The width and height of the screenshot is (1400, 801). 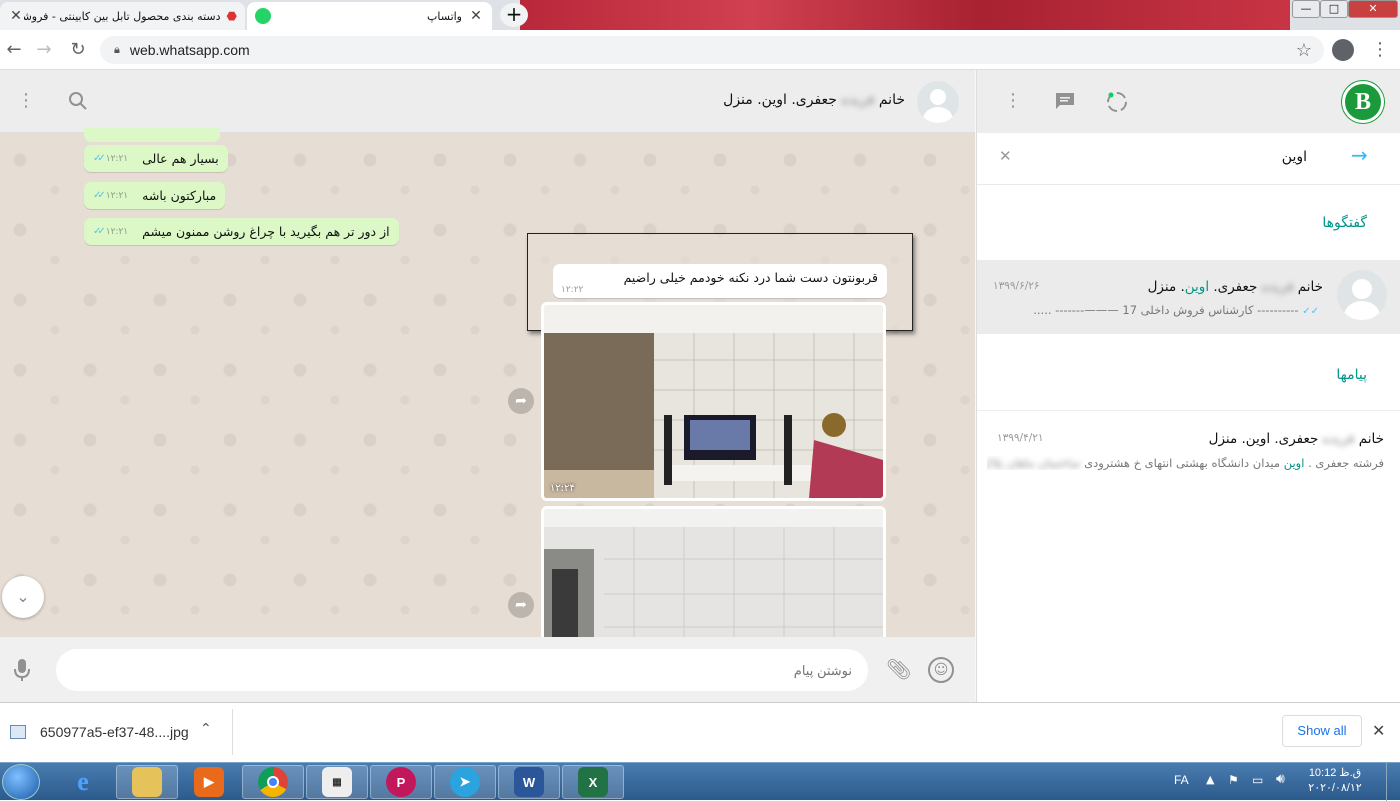 I want to click on window-close-button: ✕, so click(x=1373, y=9).